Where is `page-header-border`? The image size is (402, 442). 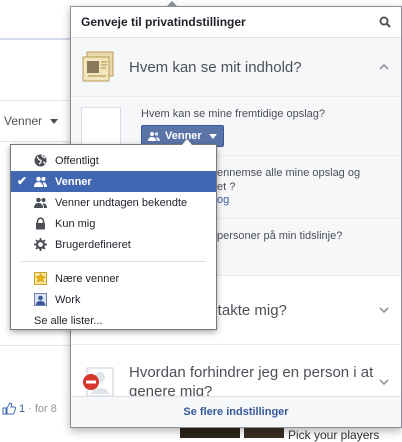
page-header-border is located at coordinates (35, 39).